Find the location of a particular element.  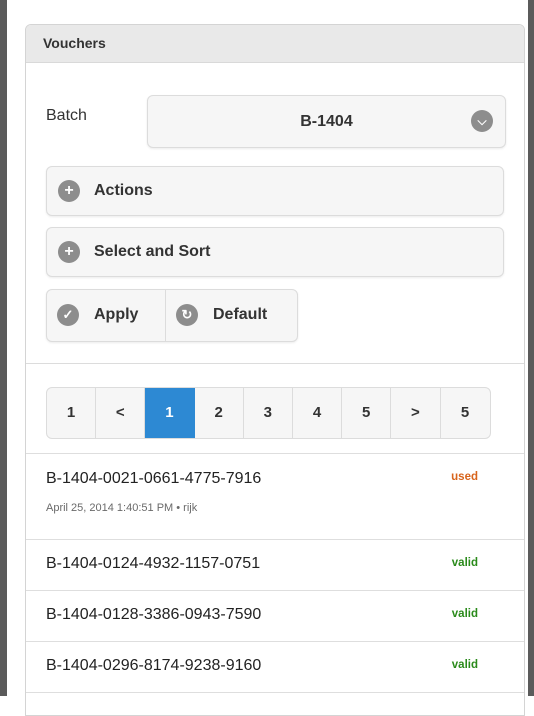

batch-select-value: B-1404 is located at coordinates (326, 121).